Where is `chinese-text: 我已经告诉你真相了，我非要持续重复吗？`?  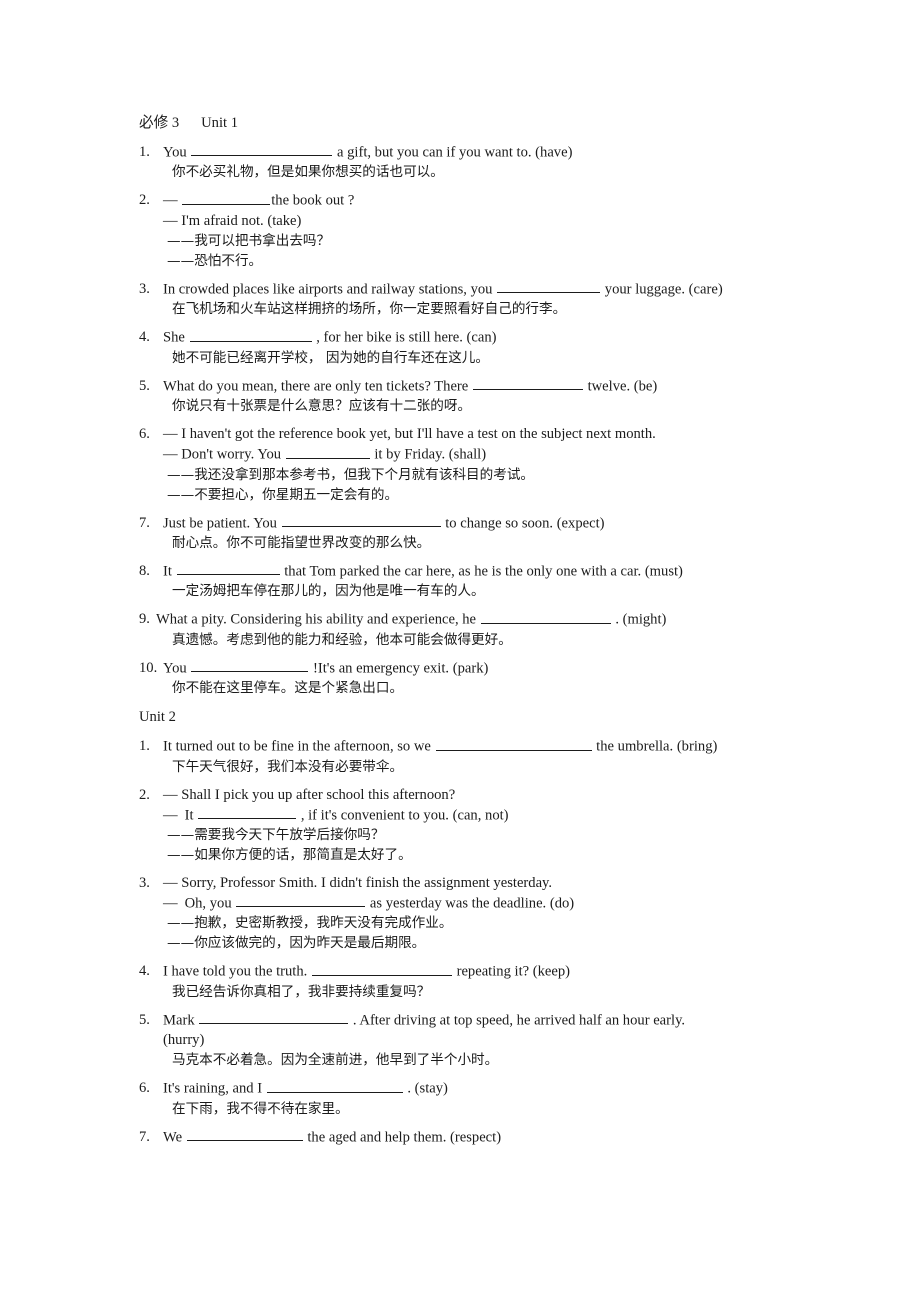
chinese-text: 我已经告诉你真相了，我非要持续重复吗？ is located at coordinates (301, 991).